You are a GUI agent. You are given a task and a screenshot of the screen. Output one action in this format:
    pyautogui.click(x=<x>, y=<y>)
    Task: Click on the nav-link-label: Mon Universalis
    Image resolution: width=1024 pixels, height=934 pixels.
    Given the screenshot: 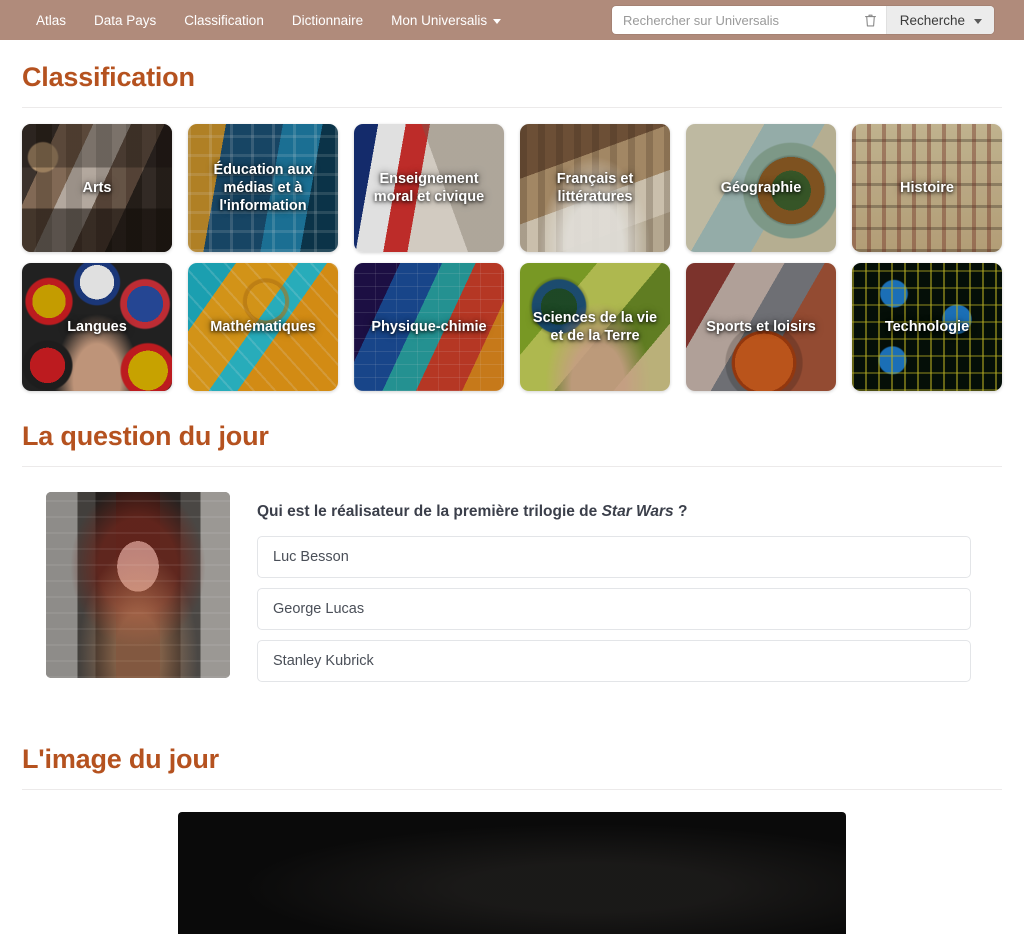 What is the action you would take?
    pyautogui.click(x=439, y=20)
    